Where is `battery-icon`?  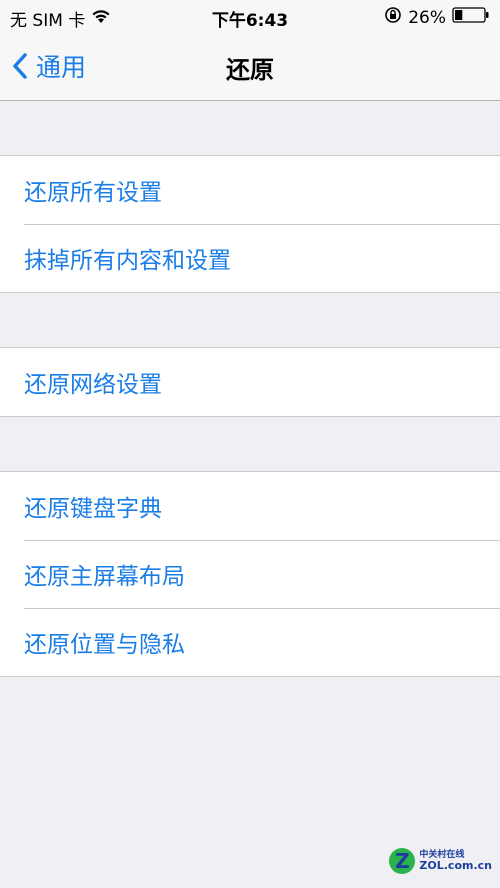 battery-icon is located at coordinates (471, 17).